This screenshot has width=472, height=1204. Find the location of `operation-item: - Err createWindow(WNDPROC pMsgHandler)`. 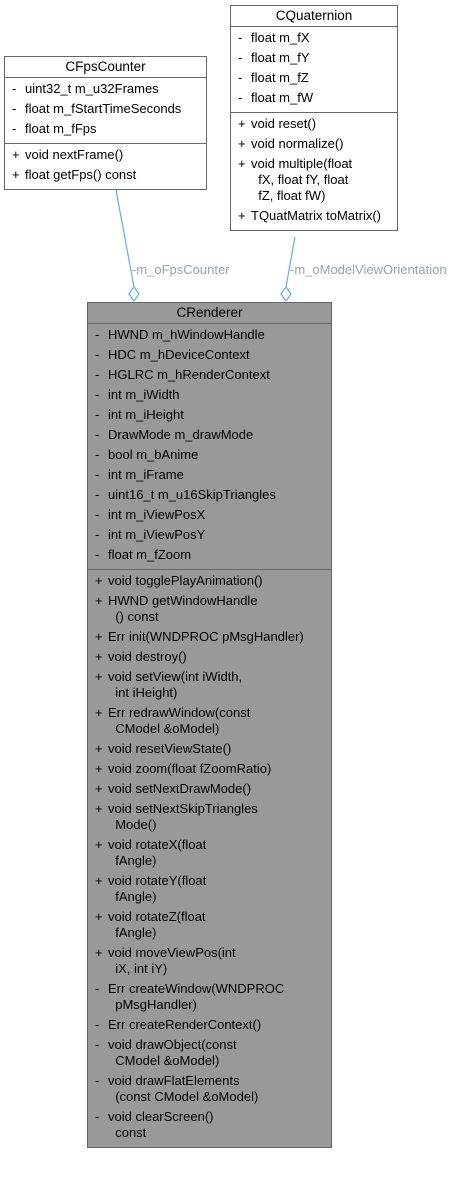

operation-item: - Err createWindow(WNDPROC pMsgHandler) is located at coordinates (209, 997).